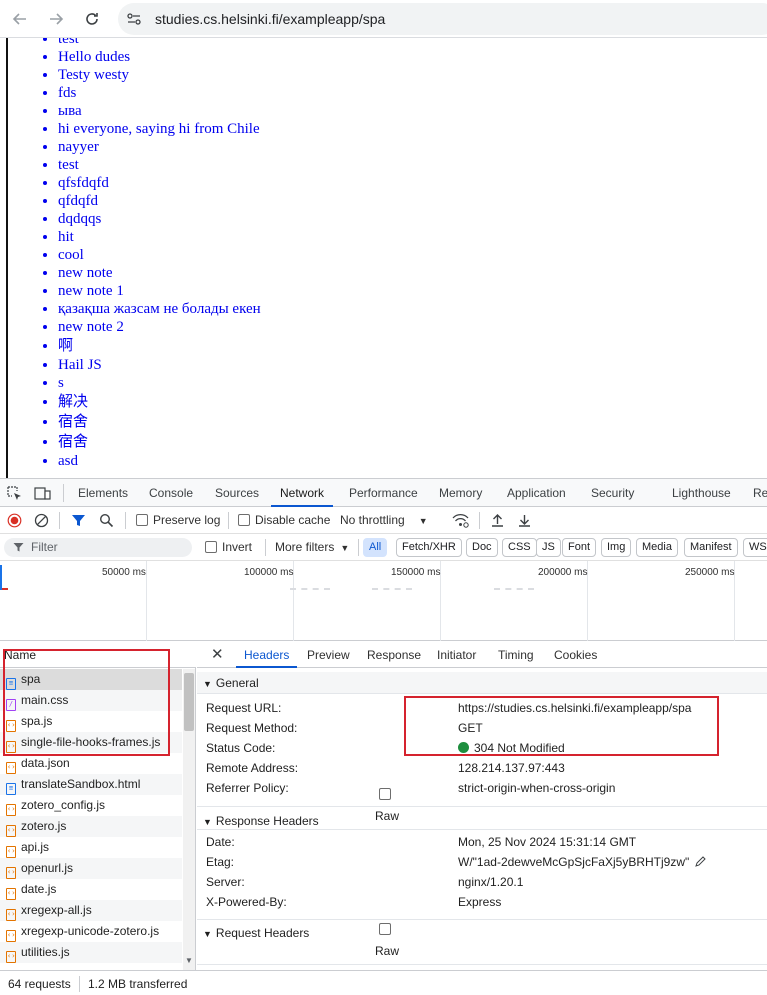 The image size is (767, 995). Describe the element at coordinates (385, 794) in the screenshot. I see `raw-response-checkbox` at that location.